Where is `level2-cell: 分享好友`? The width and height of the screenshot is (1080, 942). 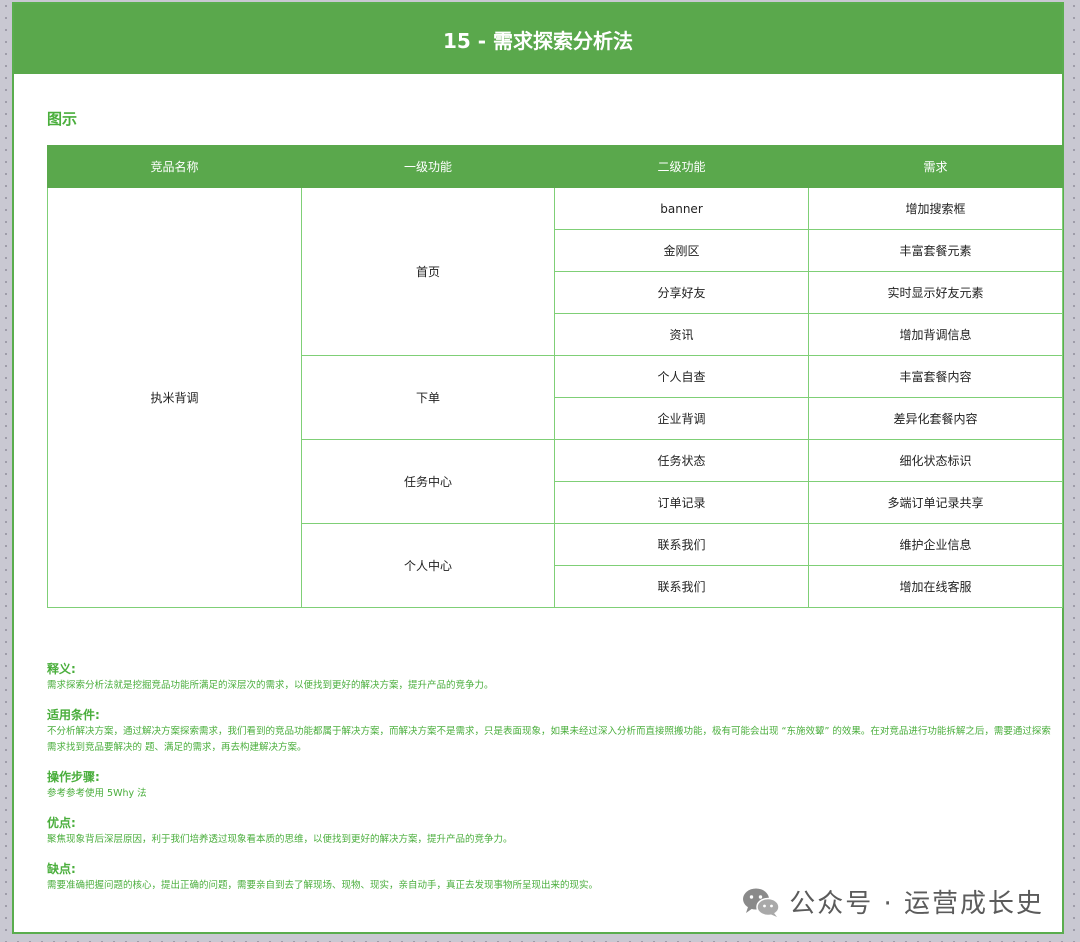
level2-cell: 分享好友 is located at coordinates (681, 292).